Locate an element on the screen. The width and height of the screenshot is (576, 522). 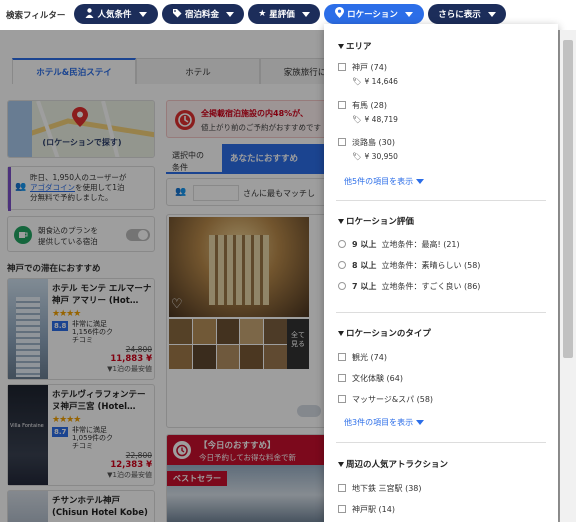
area-price: 🏷 ¥ 14,646 is located at coordinates (375, 81).